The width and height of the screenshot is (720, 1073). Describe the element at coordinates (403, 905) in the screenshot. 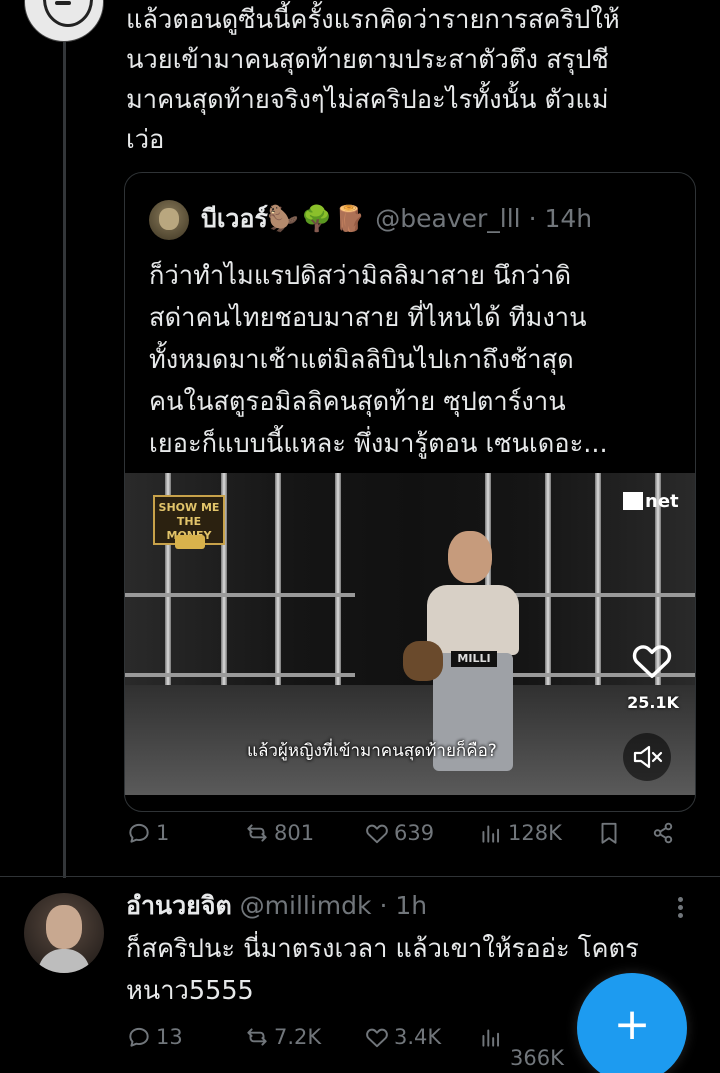

I see `reply-timestamp: · 1h` at that location.